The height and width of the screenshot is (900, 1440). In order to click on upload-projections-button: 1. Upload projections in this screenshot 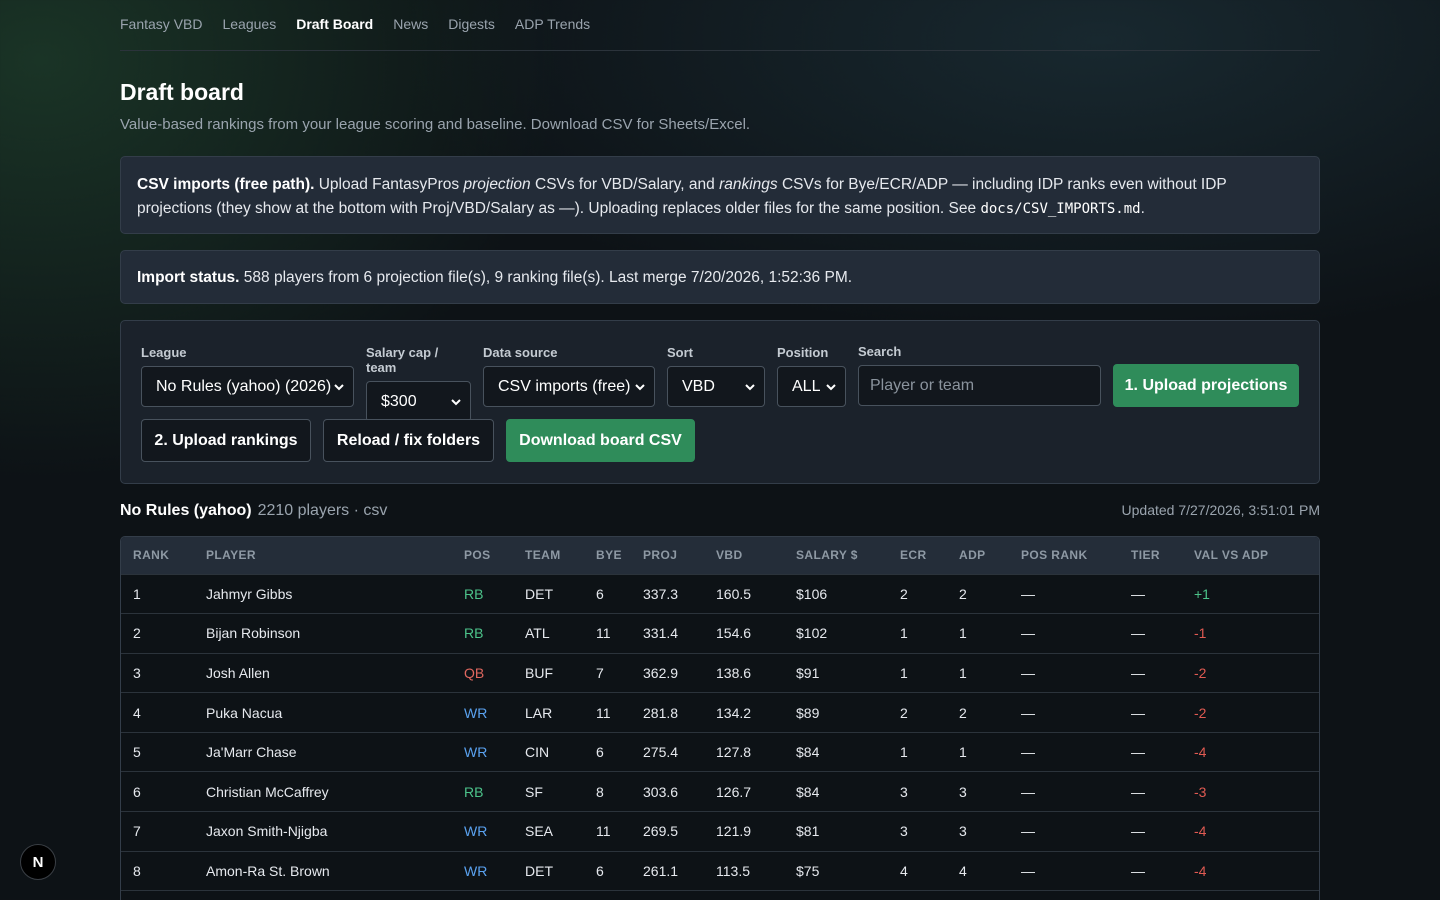, I will do `click(1206, 385)`.